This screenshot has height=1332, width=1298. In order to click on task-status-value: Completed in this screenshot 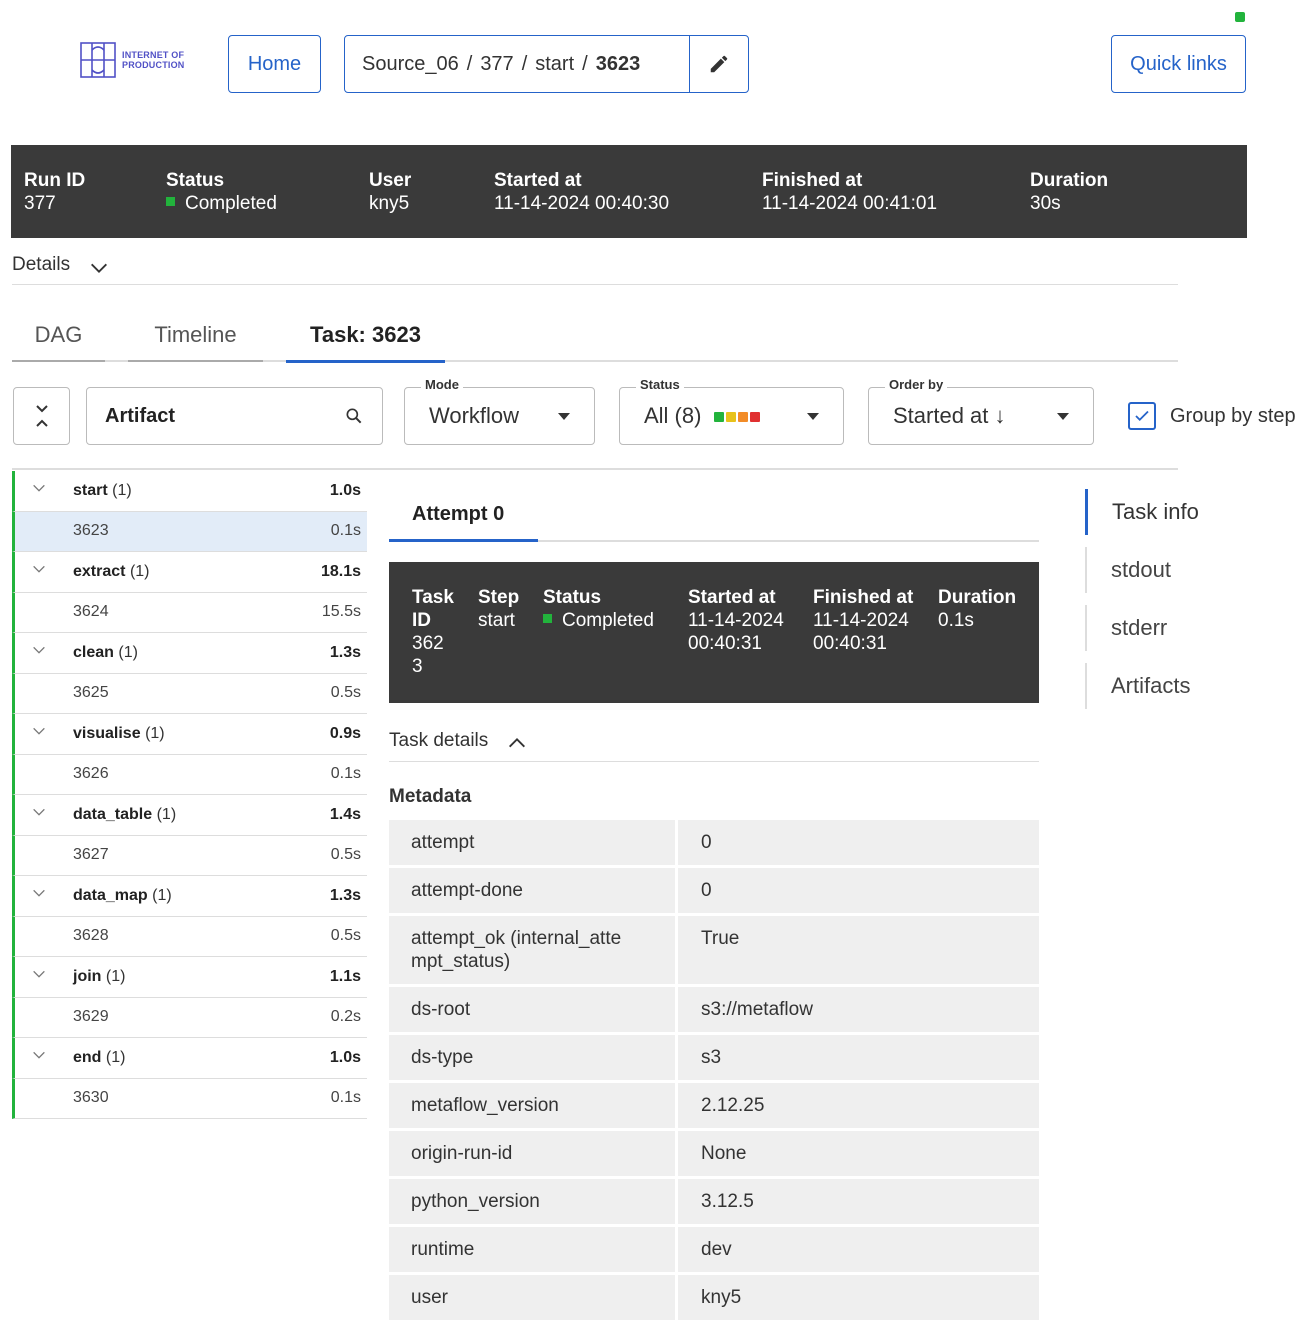, I will do `click(598, 620)`.